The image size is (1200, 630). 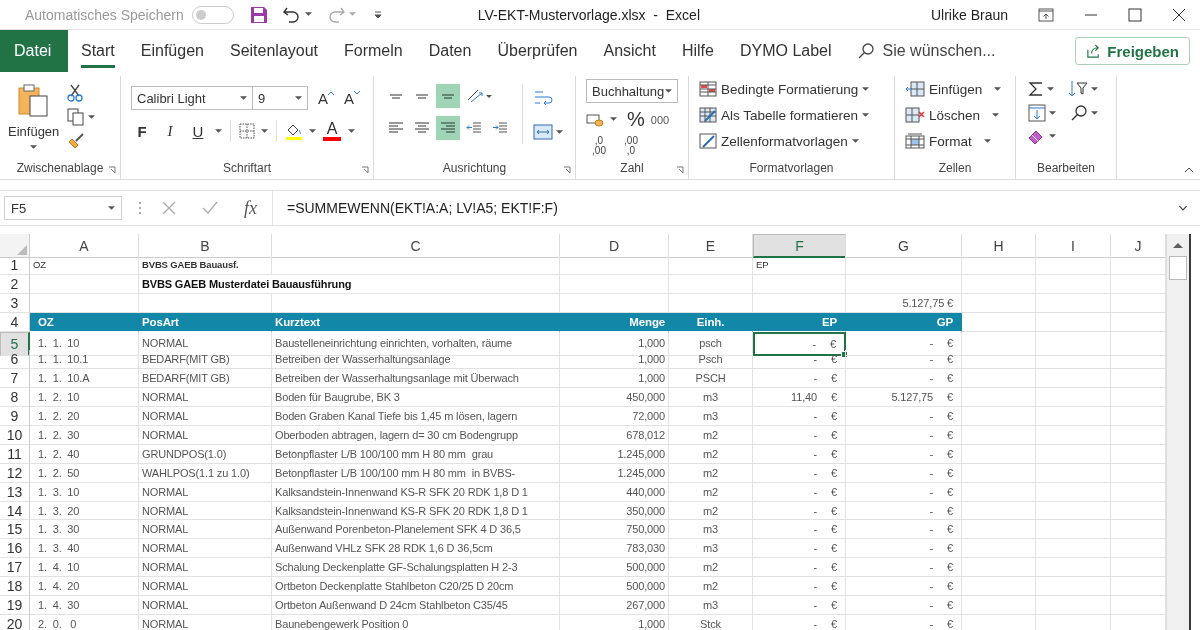 What do you see at coordinates (15, 454) in the screenshot?
I see `row-header: 11` at bounding box center [15, 454].